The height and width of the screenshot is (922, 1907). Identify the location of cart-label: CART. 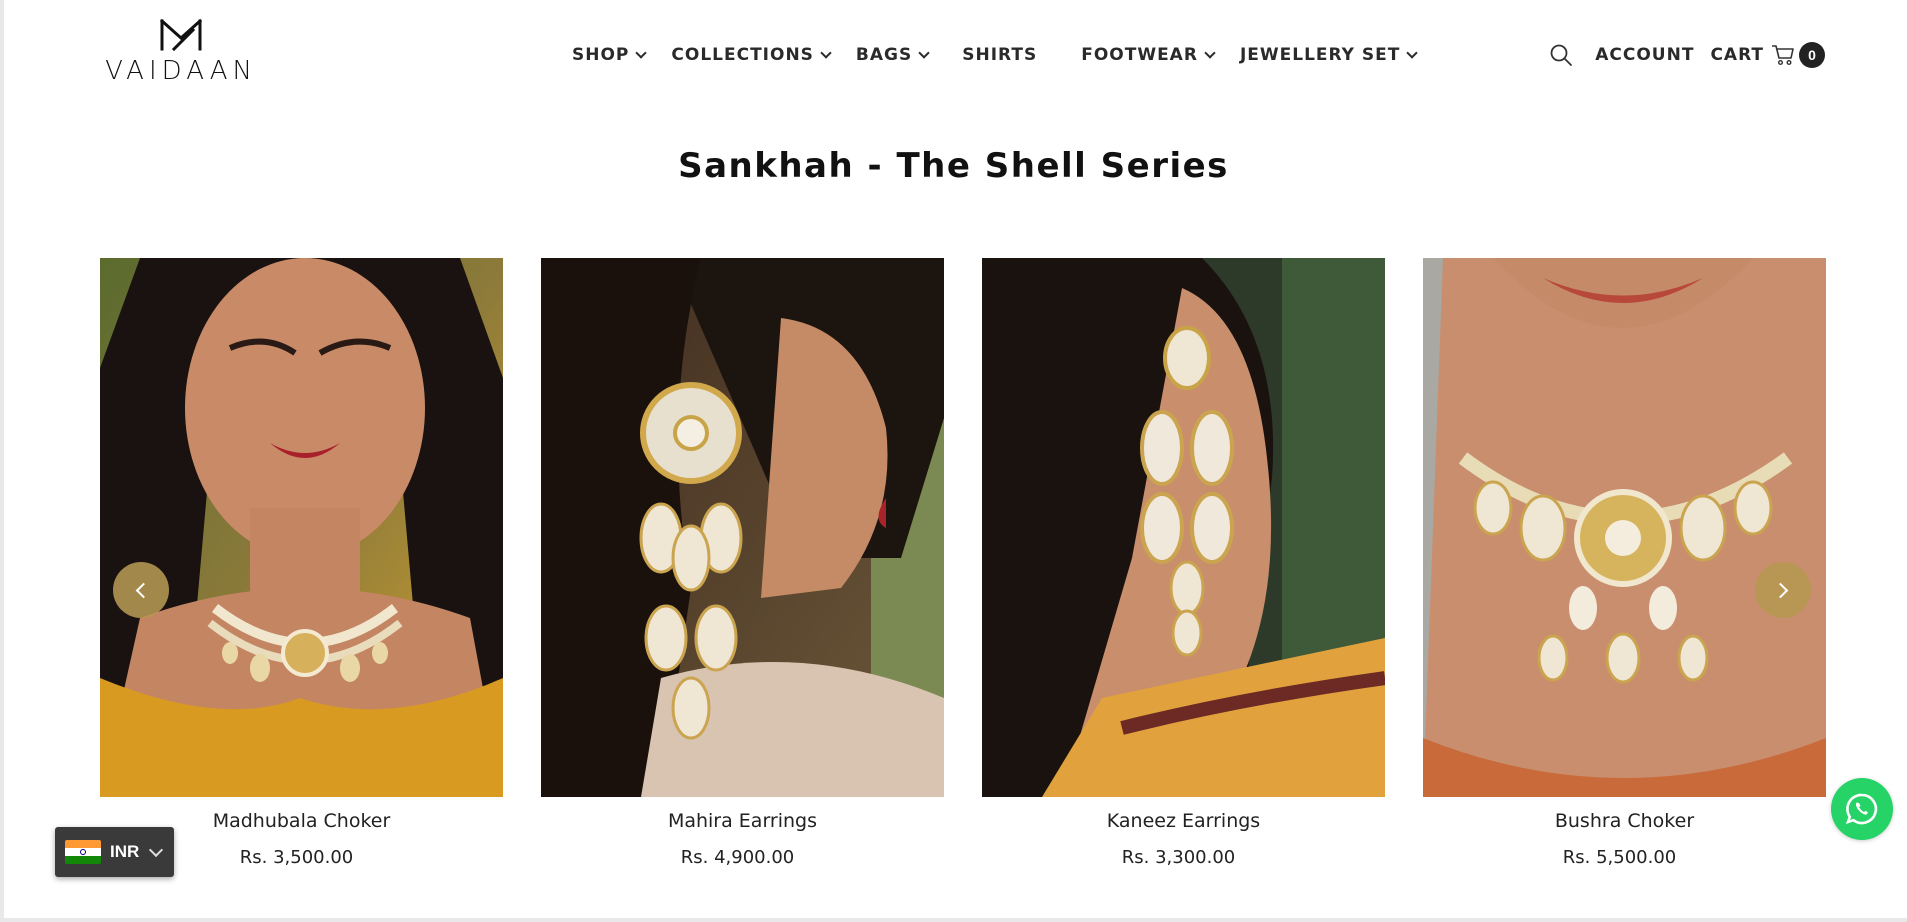
(1737, 55).